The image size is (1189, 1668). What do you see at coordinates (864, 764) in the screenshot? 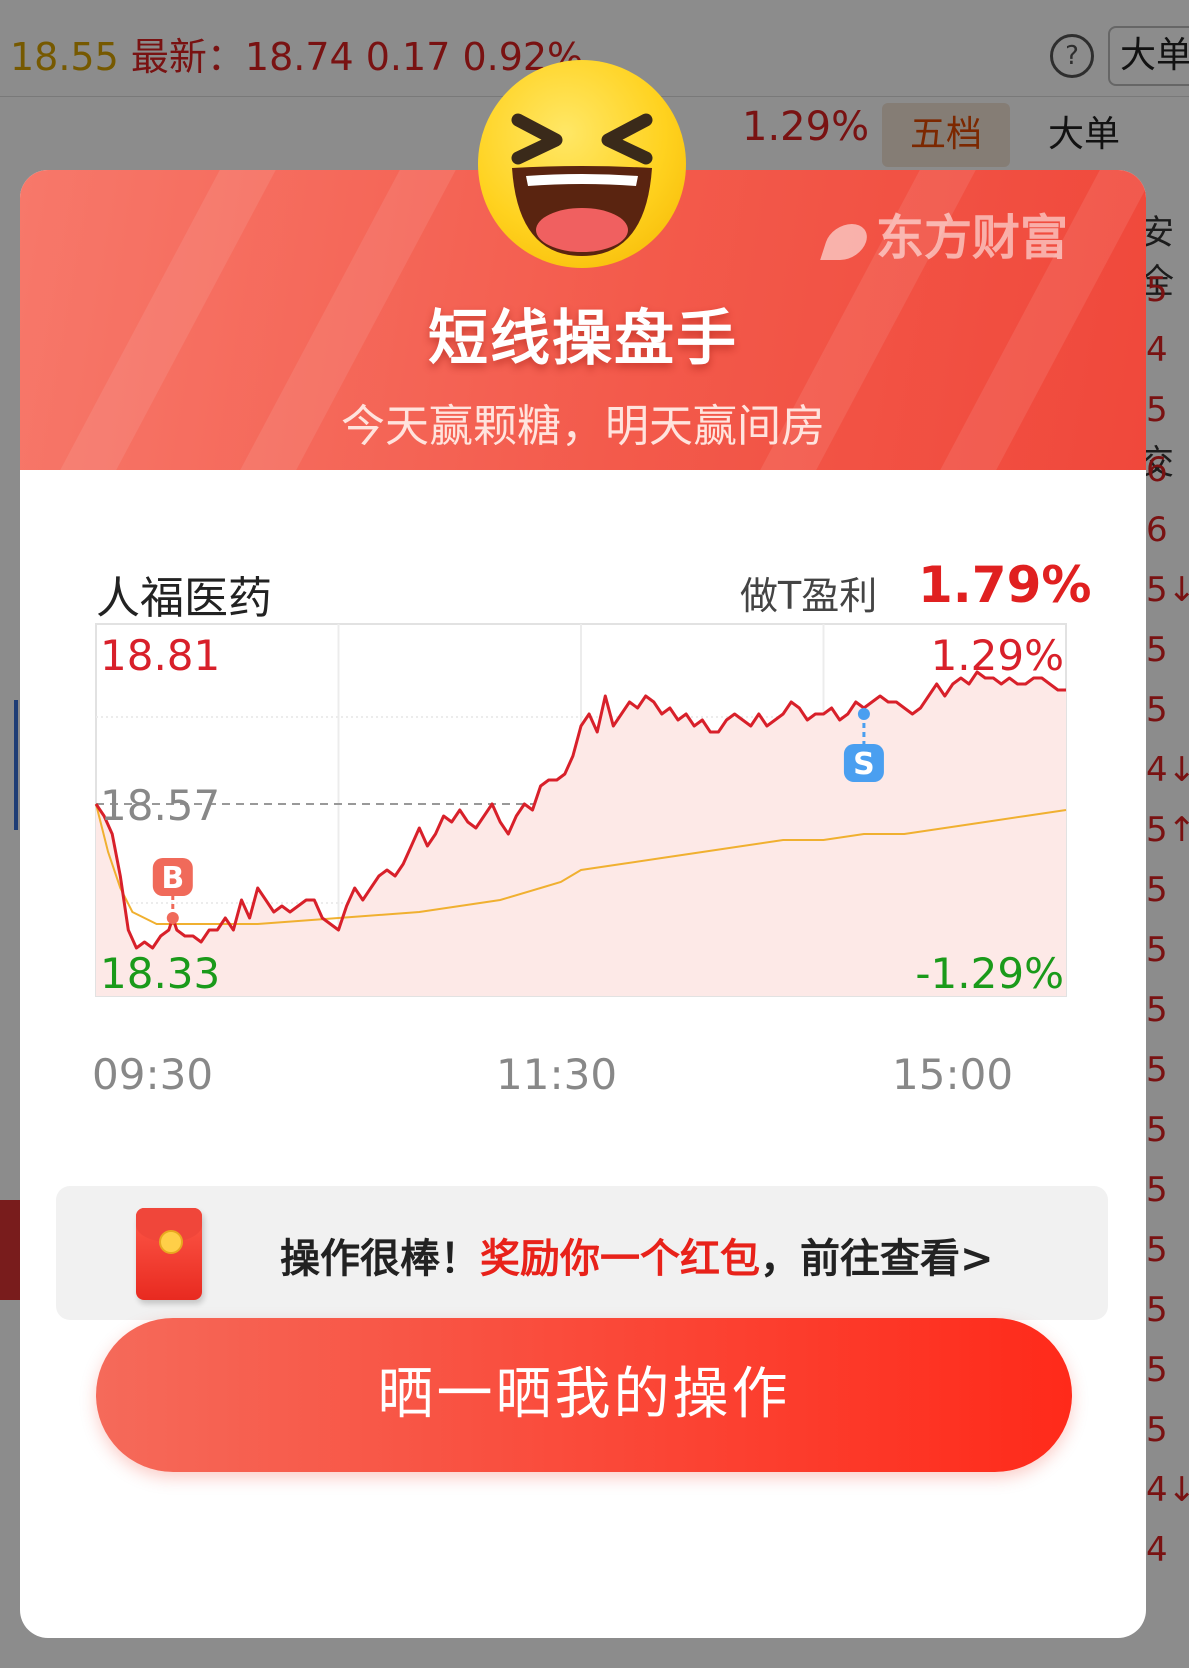
I see `sell-marker-label: S` at bounding box center [864, 764].